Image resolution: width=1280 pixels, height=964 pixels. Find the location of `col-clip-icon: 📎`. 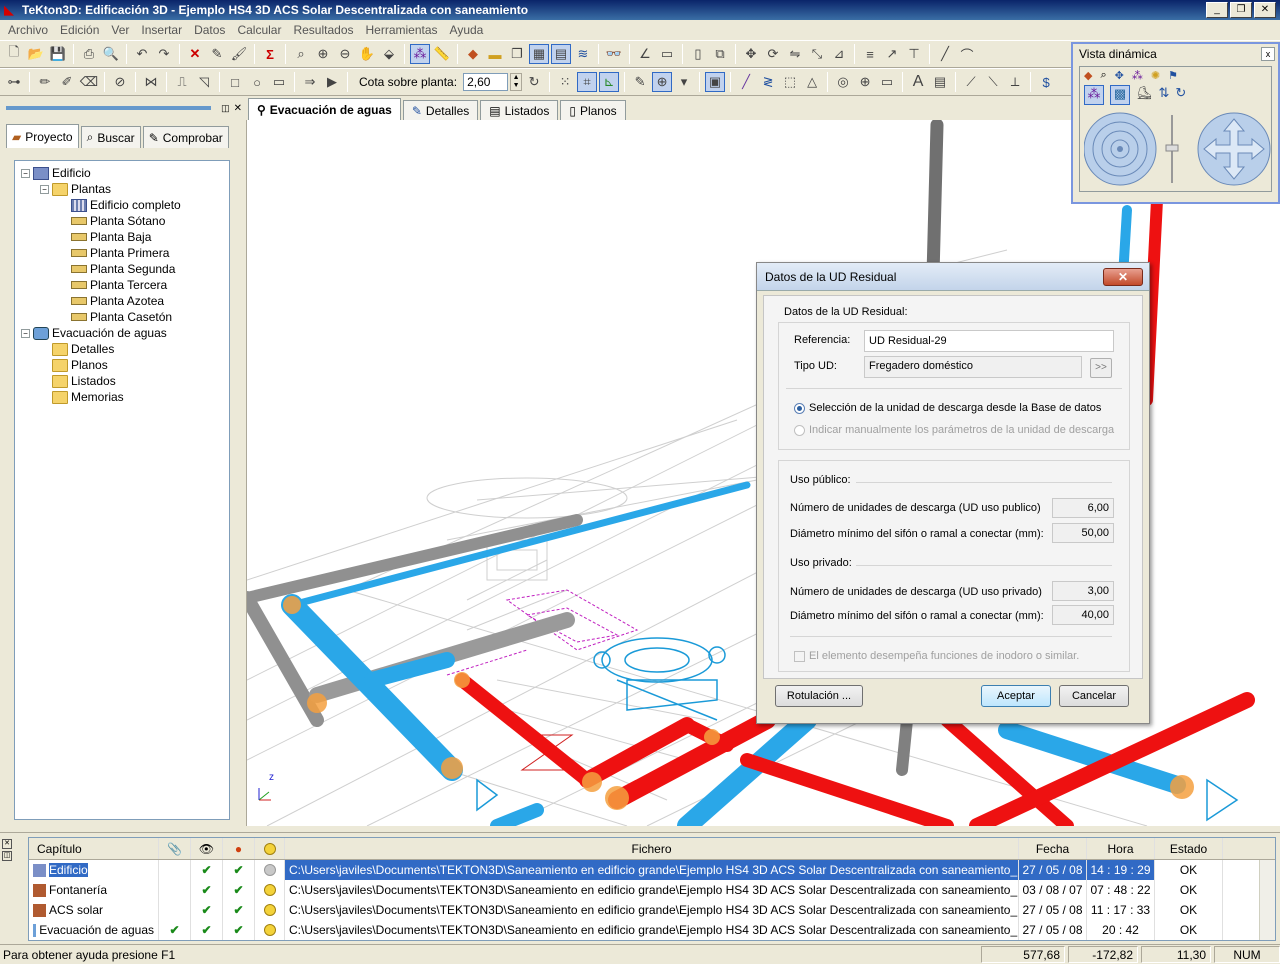

col-clip-icon: 📎 is located at coordinates (175, 848).